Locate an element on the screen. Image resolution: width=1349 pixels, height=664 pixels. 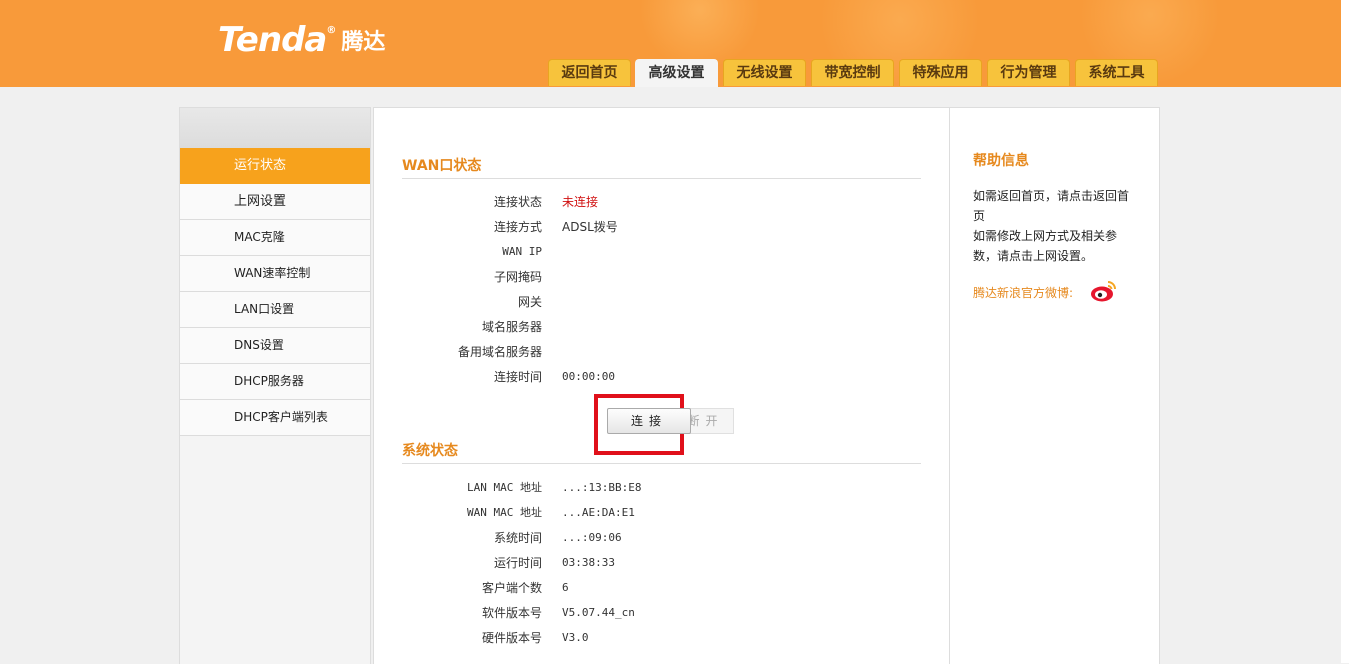
field-value: ...:09:06 is located at coordinates (592, 537).